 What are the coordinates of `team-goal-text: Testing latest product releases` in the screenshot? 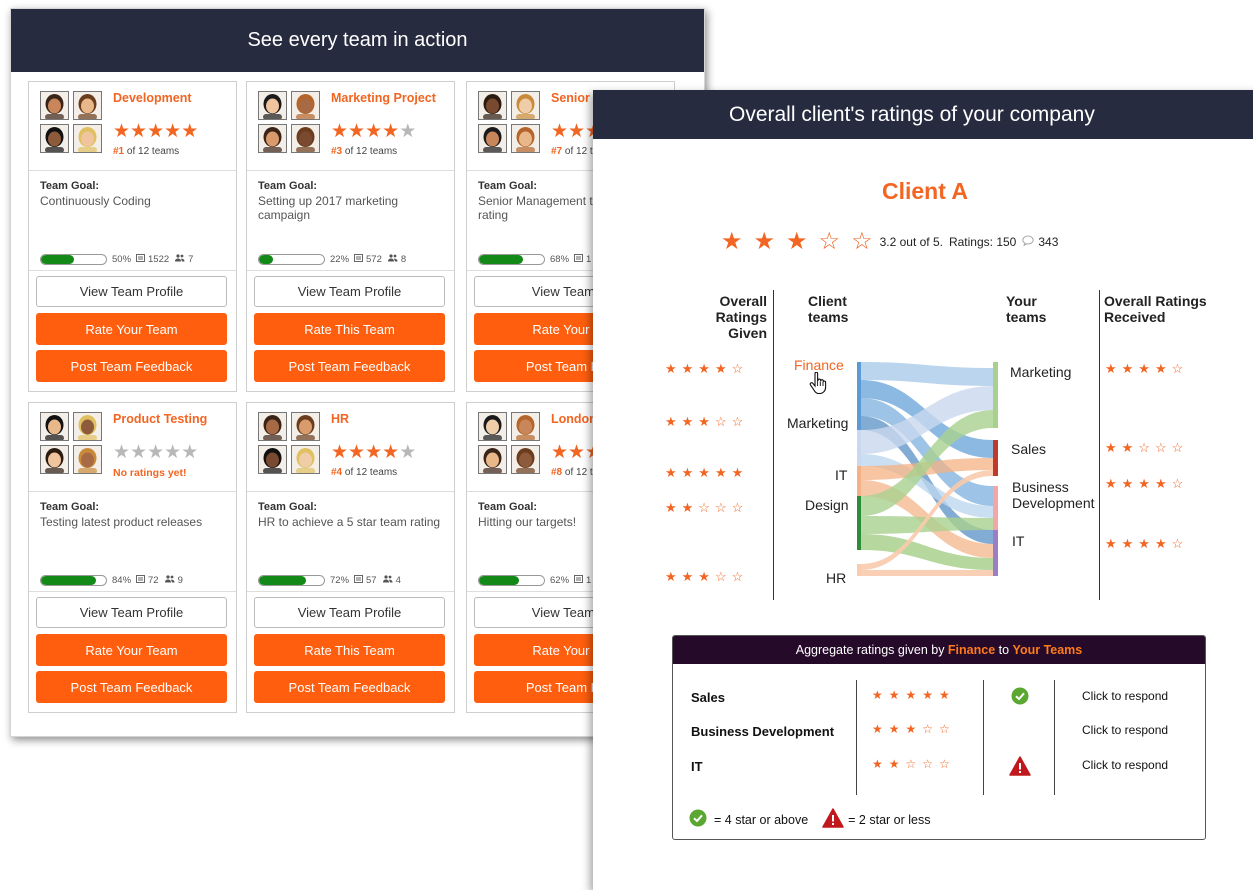 It's located at (121, 522).